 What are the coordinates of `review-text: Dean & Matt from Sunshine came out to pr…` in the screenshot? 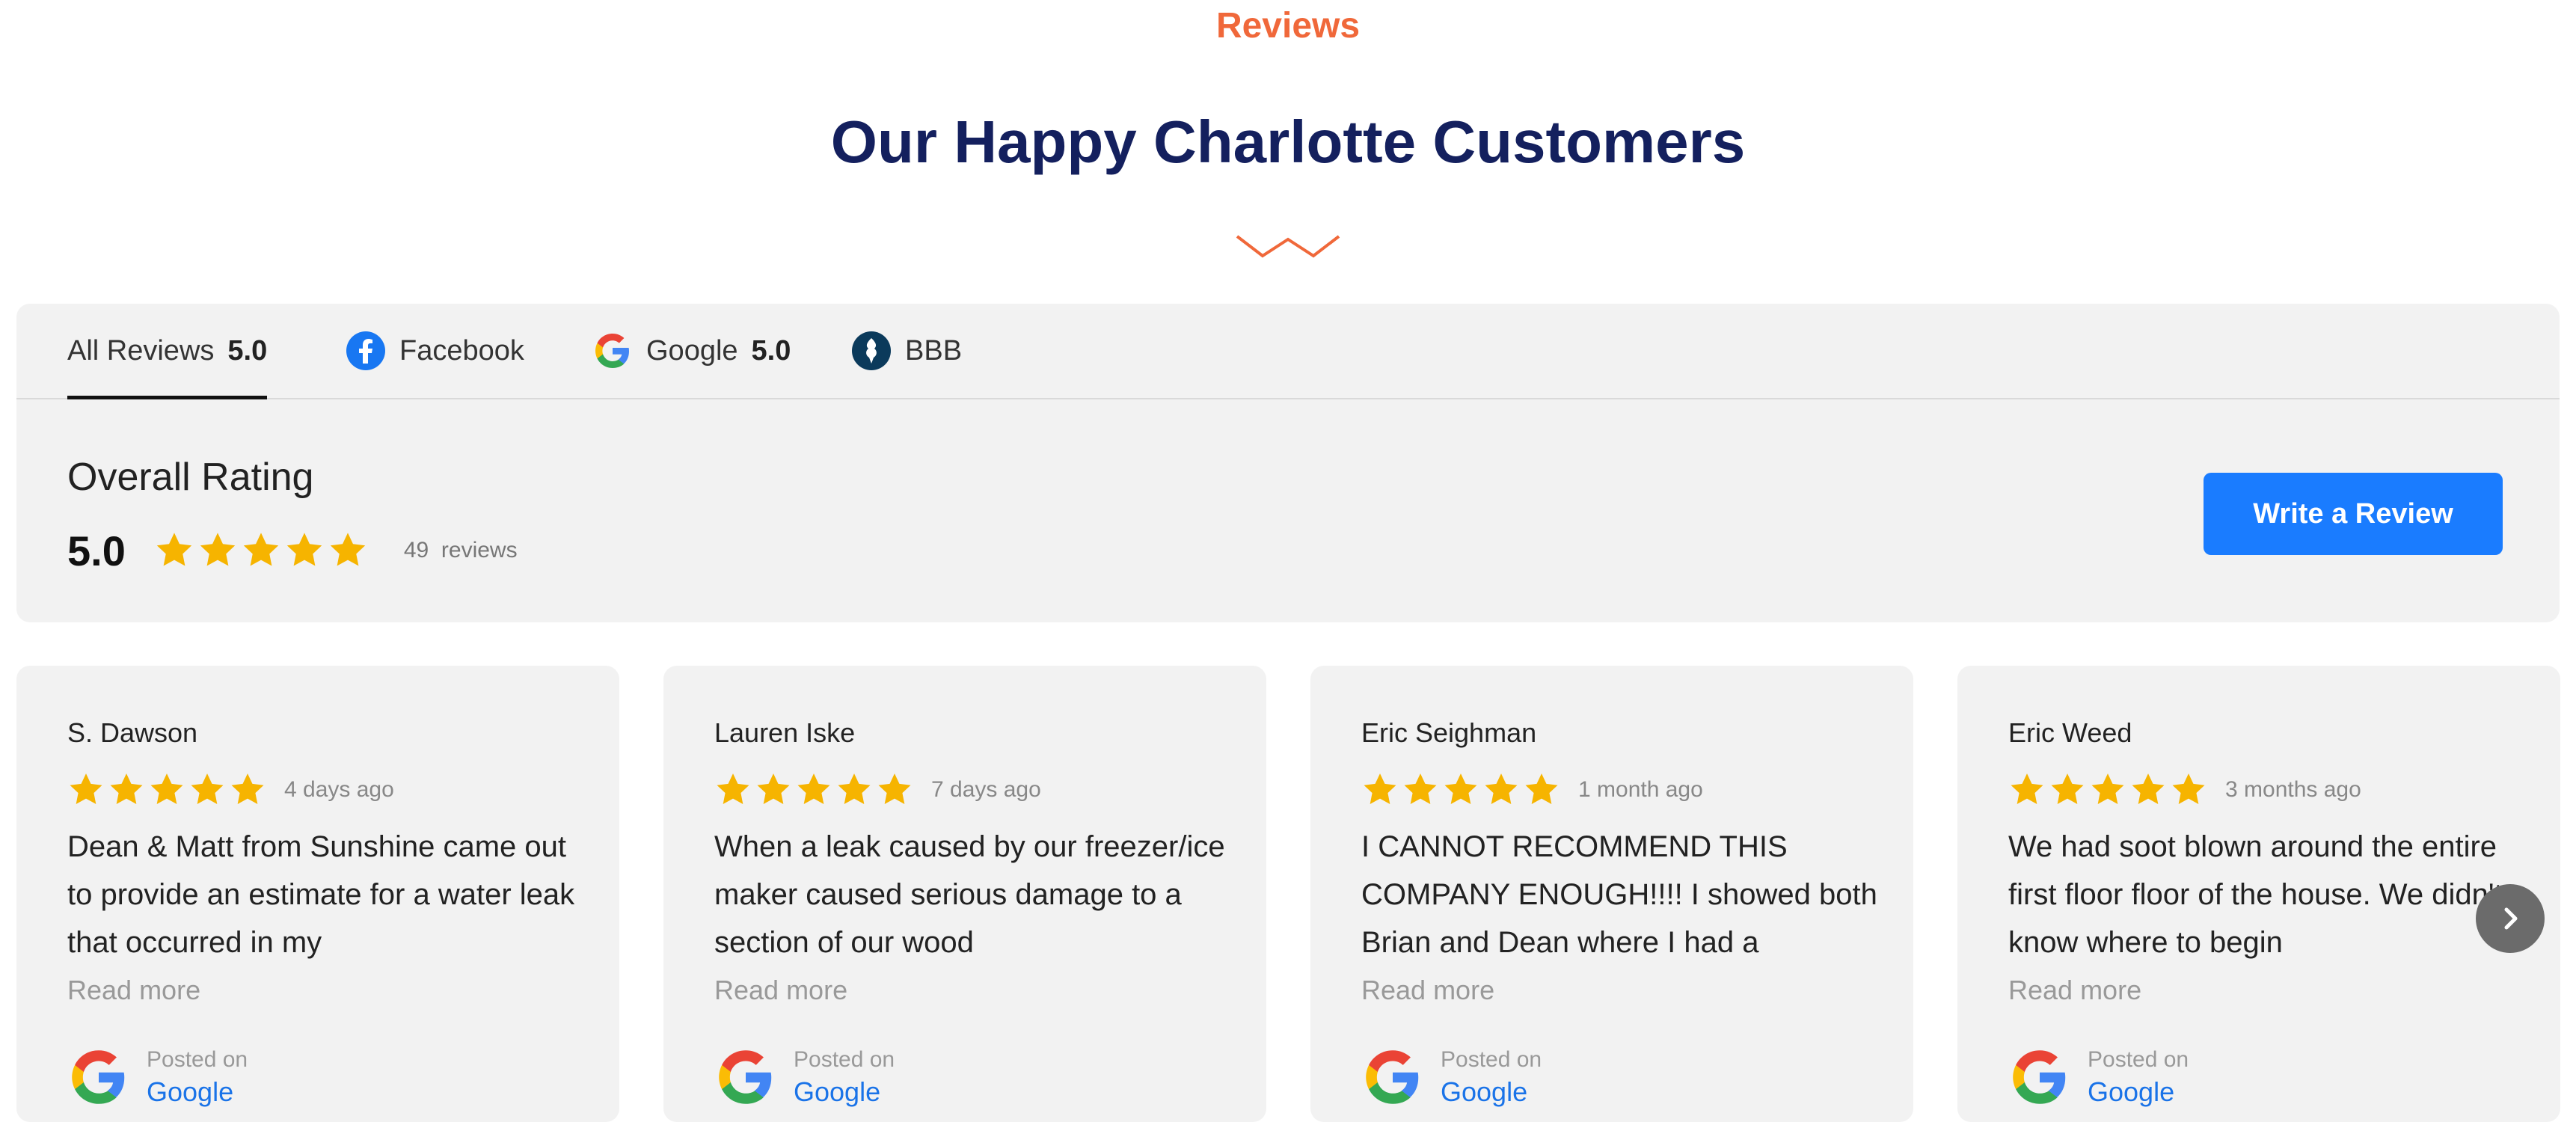 It's located at (321, 894).